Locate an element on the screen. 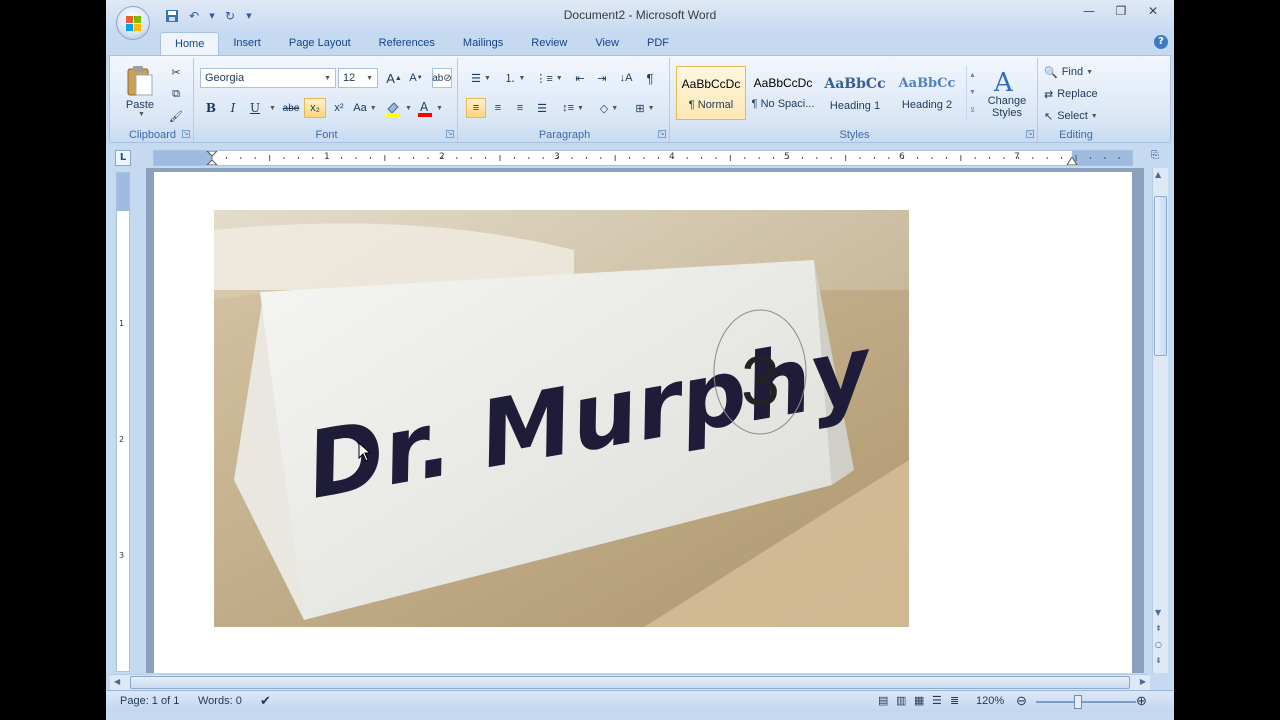 The height and width of the screenshot is (720, 1280). zoom-slider is located at coordinates (1086, 702).